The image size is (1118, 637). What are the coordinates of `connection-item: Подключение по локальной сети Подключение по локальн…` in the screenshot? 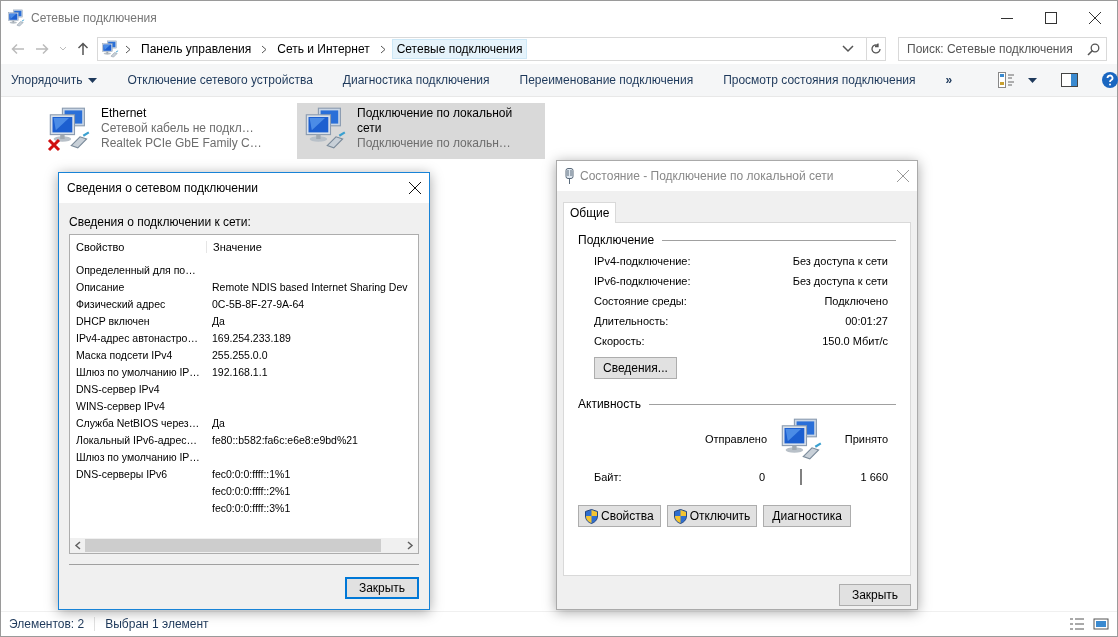 It's located at (421, 131).